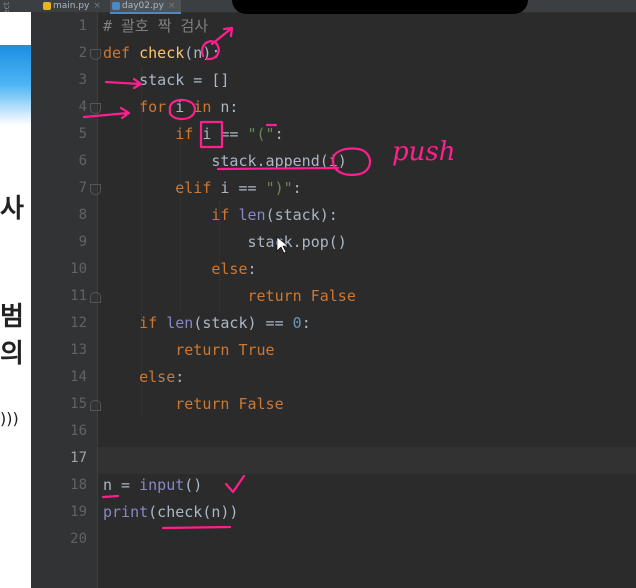 This screenshot has height=588, width=636. What do you see at coordinates (301, 296) in the screenshot?
I see `code-token: return False` at bounding box center [301, 296].